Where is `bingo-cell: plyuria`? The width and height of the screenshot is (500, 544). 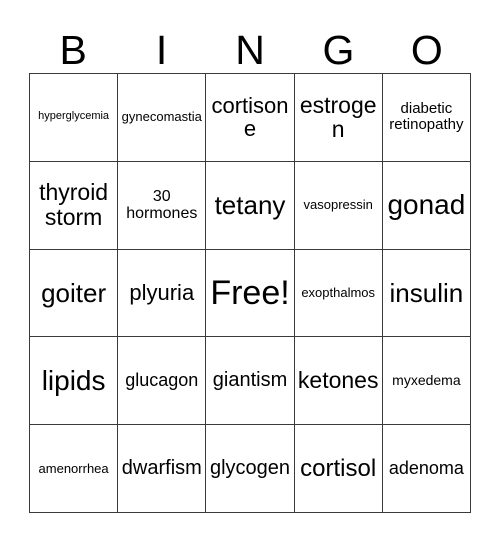
bingo-cell: plyuria is located at coordinates (162, 293).